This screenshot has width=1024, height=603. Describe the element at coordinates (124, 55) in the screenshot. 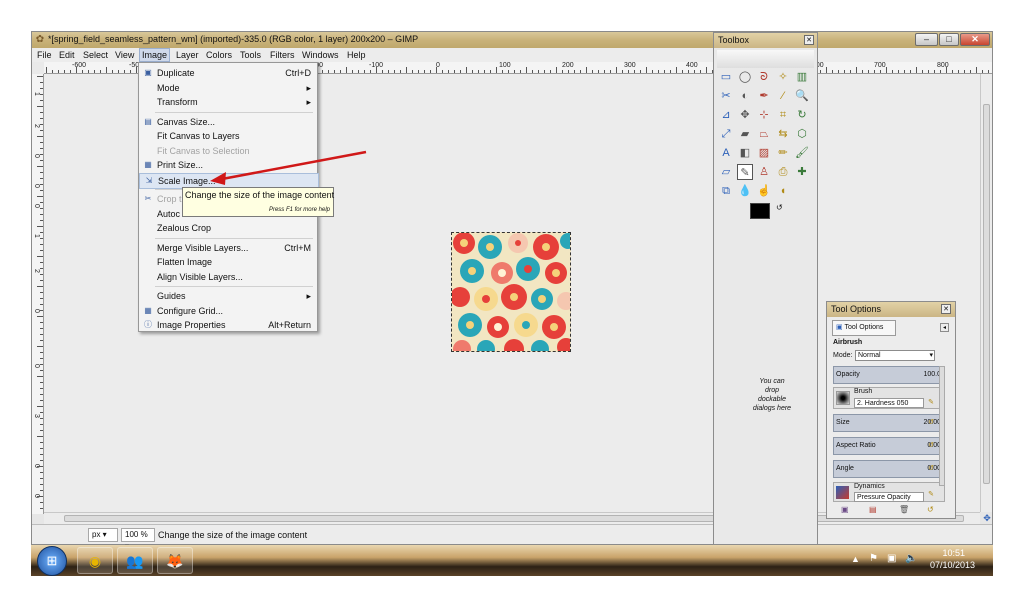

I see `menu-view: View` at that location.